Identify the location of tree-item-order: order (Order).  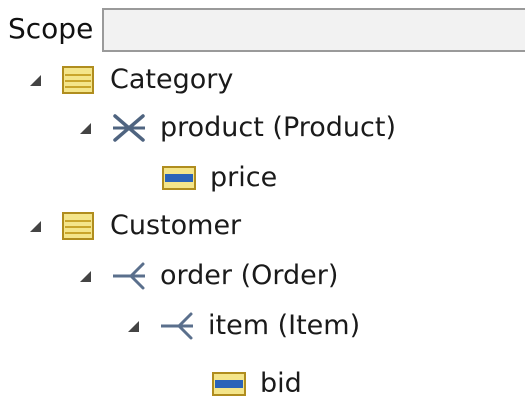
(208, 276).